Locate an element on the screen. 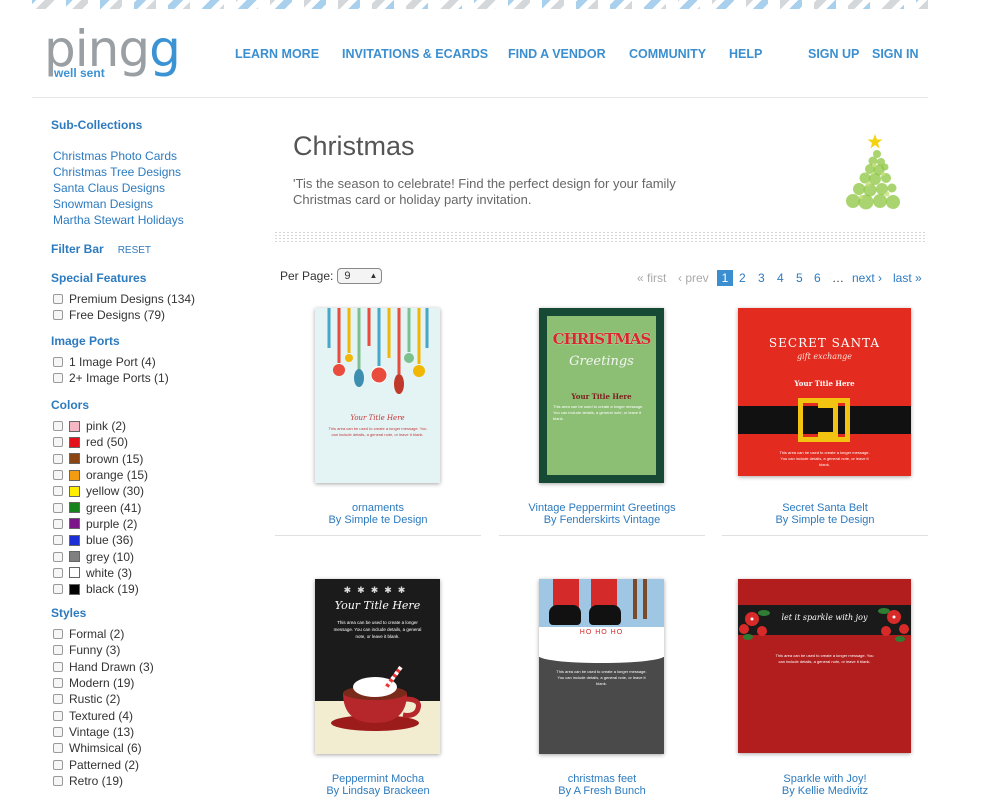 This screenshot has height=806, width=1000. style-filter: Formal (2) is located at coordinates (103, 634).